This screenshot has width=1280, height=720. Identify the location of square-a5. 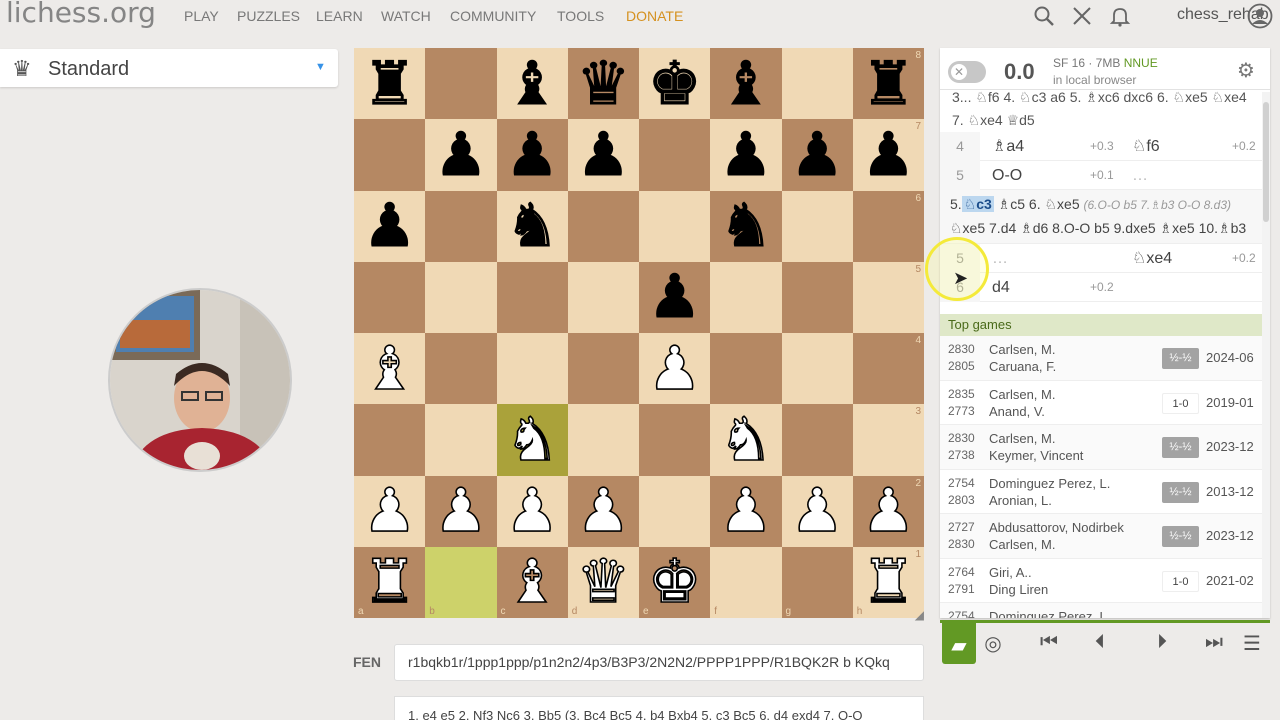
(390, 297).